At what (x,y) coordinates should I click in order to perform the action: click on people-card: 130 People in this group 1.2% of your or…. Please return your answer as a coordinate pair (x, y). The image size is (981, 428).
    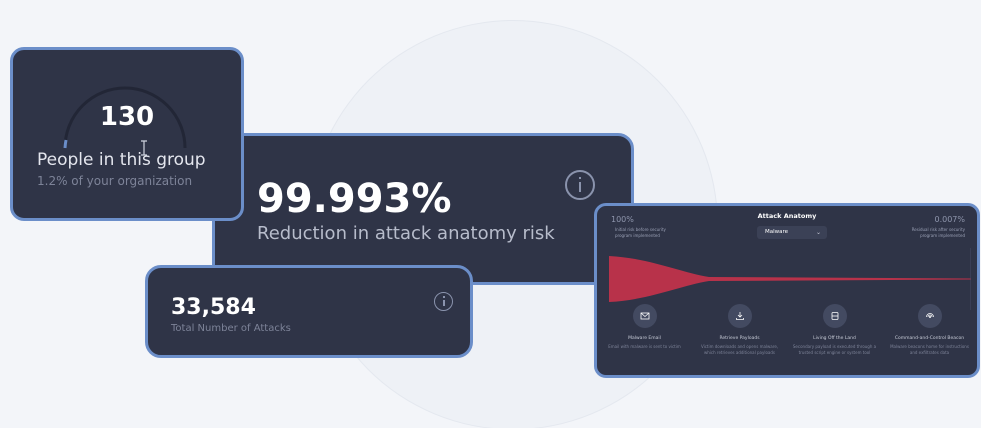
    Looking at the image, I should click on (127, 134).